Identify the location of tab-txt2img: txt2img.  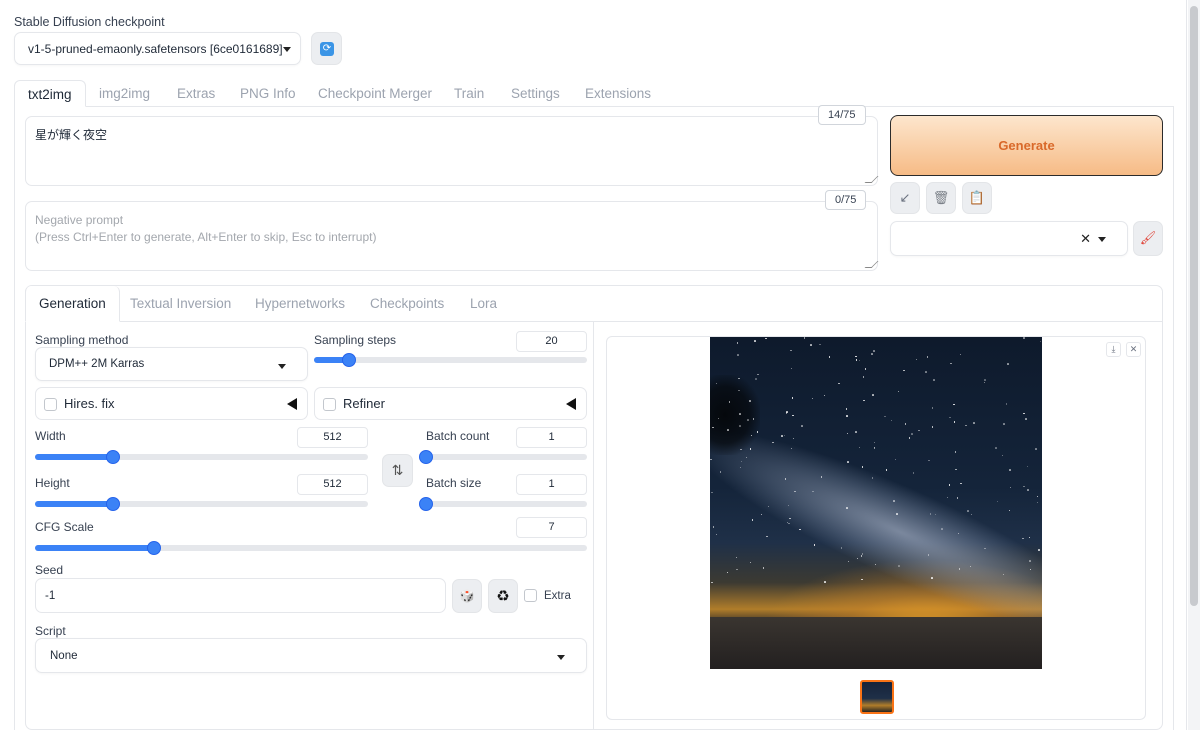
(50, 93).